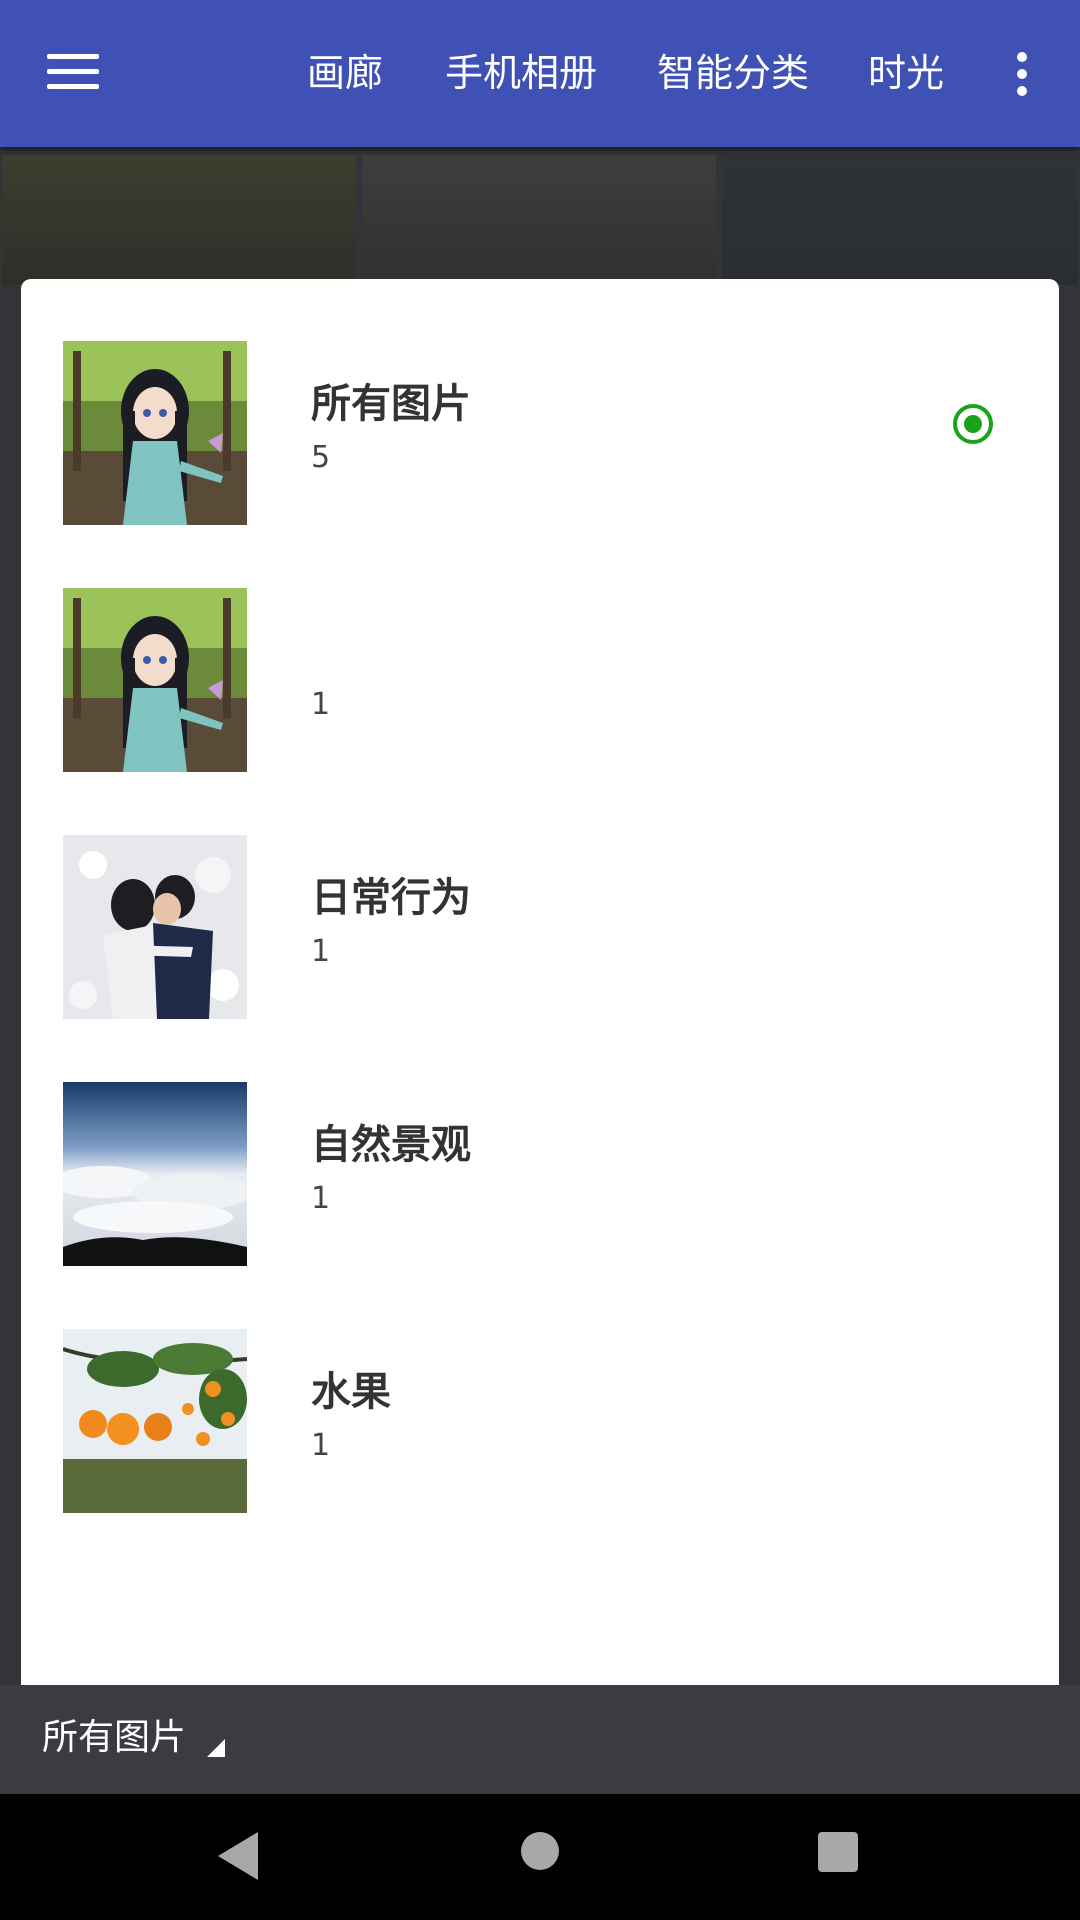  Describe the element at coordinates (906, 73) in the screenshot. I see `tab-timeline: 时光` at that location.